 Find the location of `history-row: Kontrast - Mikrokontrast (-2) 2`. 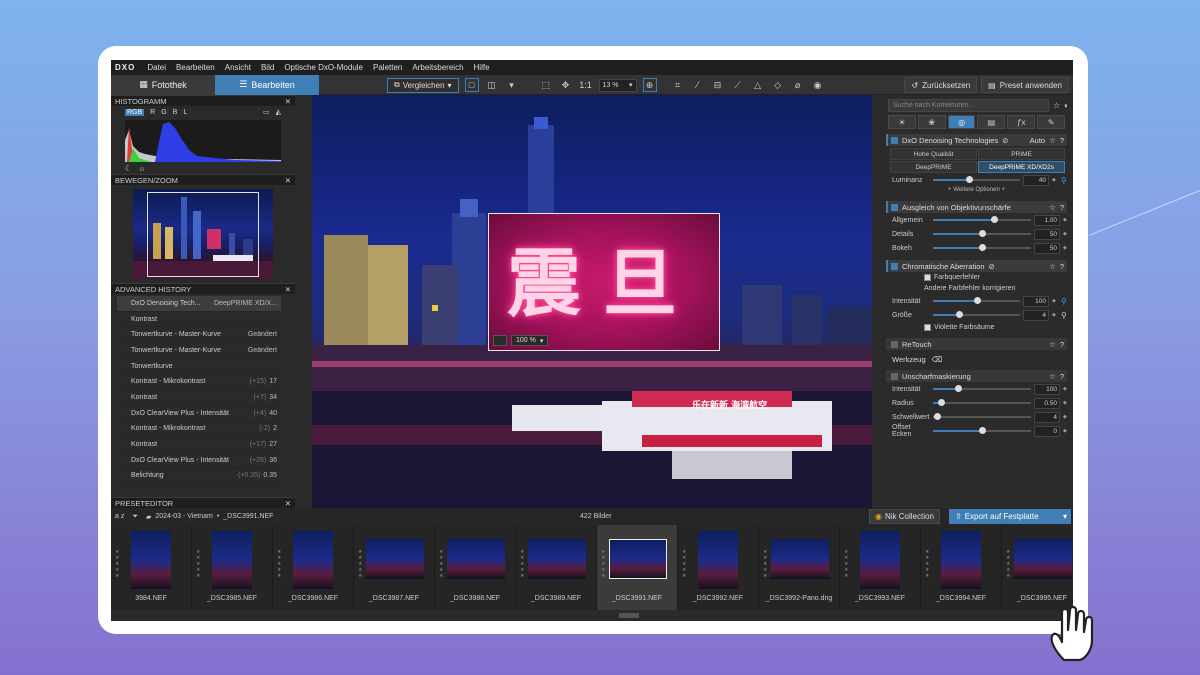

history-row: Kontrast - Mikrokontrast (-2) 2 is located at coordinates (199, 430).